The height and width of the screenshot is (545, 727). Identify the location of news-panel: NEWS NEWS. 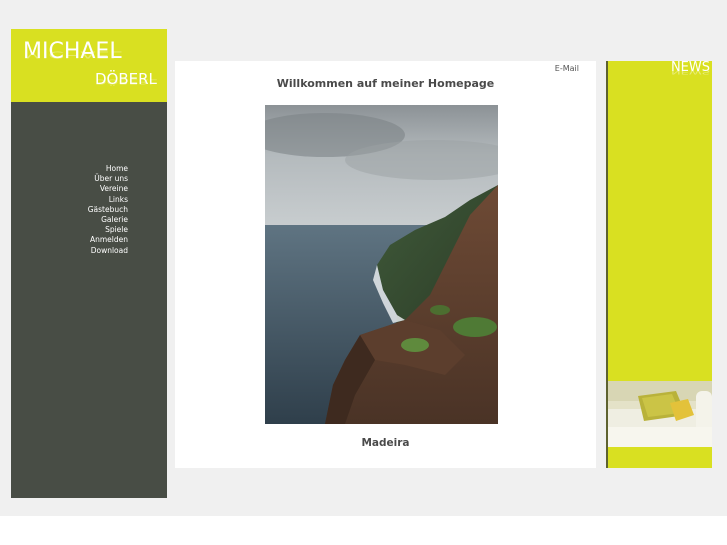
(659, 264).